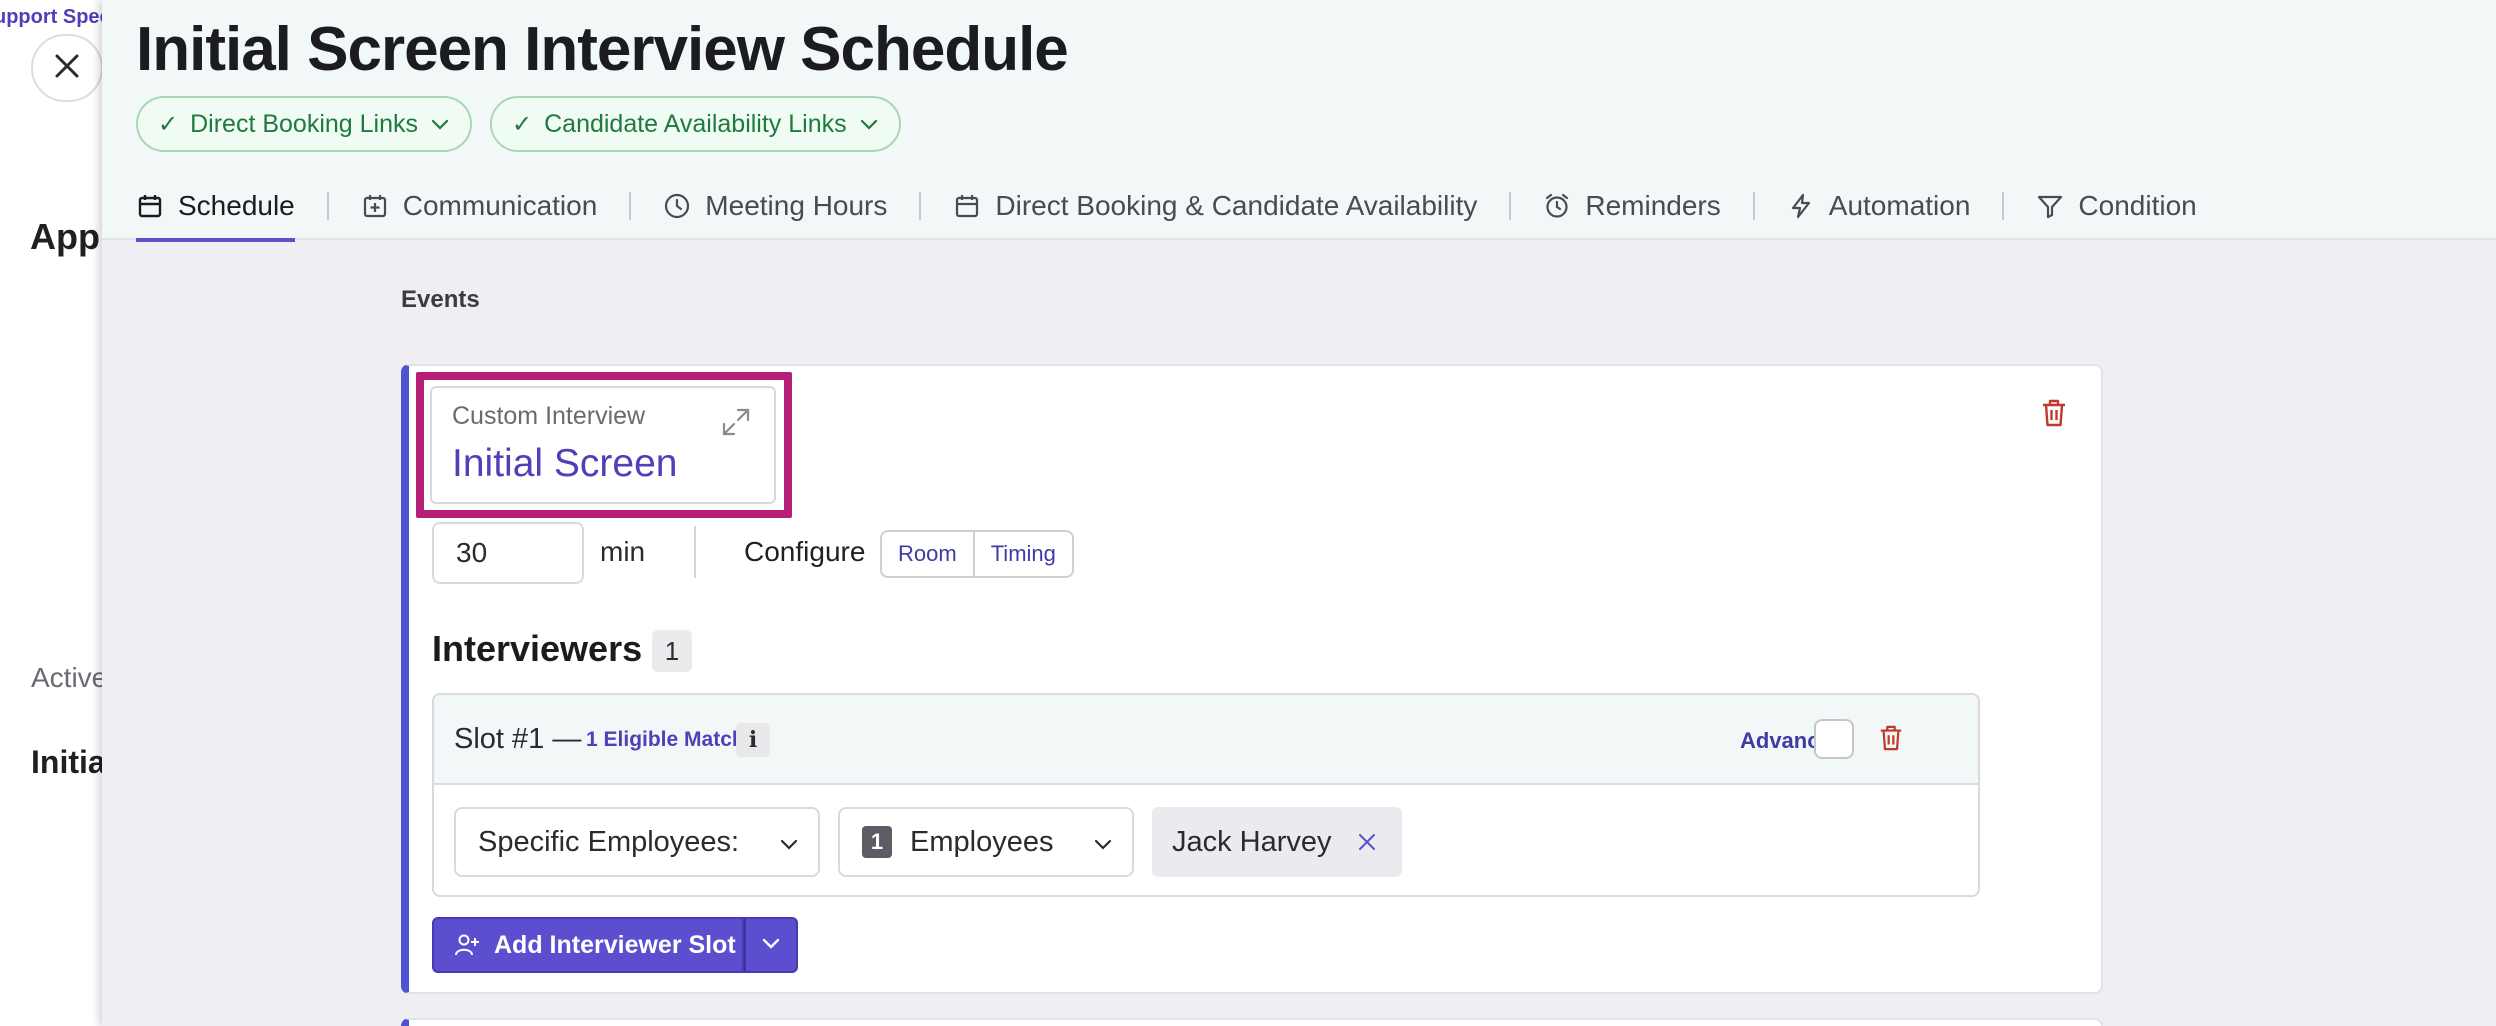  Describe the element at coordinates (609, 841) in the screenshot. I see `selection-type-value: Specific Employees:` at that location.